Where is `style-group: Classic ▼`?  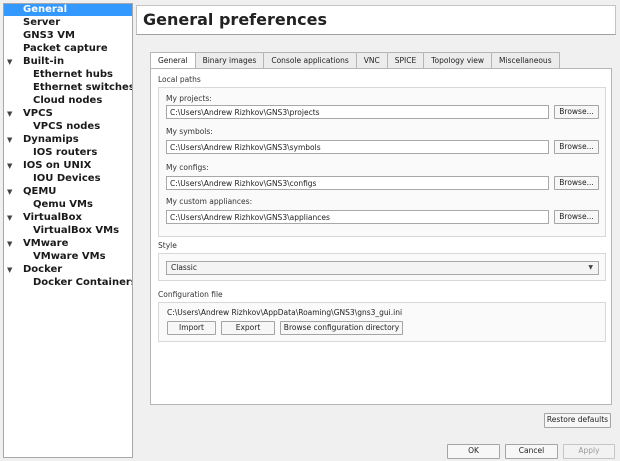
style-group: Classic ▼ is located at coordinates (382, 267).